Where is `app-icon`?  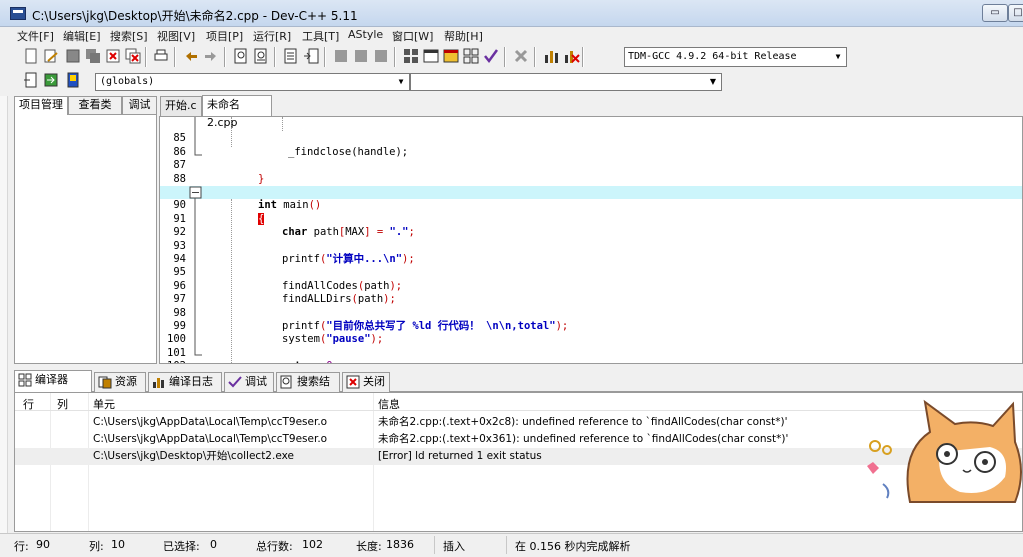
app-icon is located at coordinates (18, 13).